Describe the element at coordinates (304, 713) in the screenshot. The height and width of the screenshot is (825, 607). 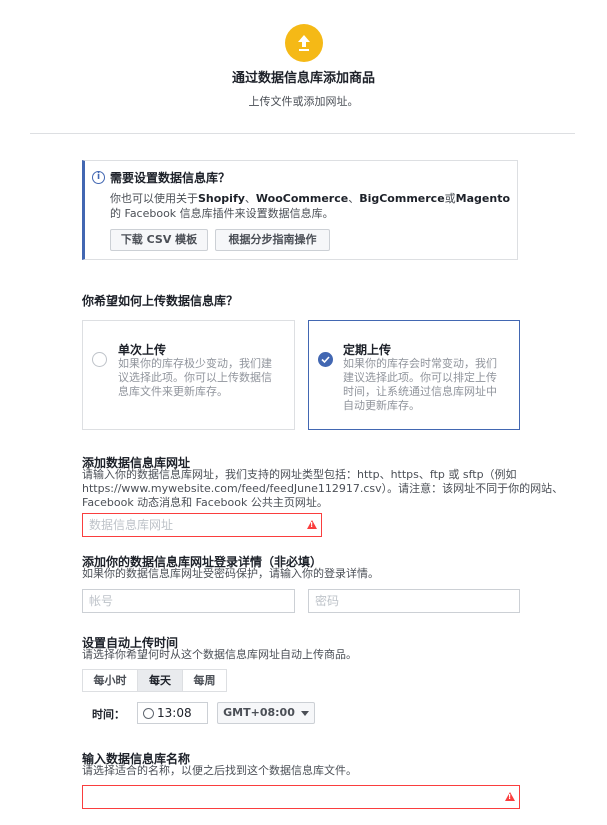
I see `chevron-down-icon` at that location.